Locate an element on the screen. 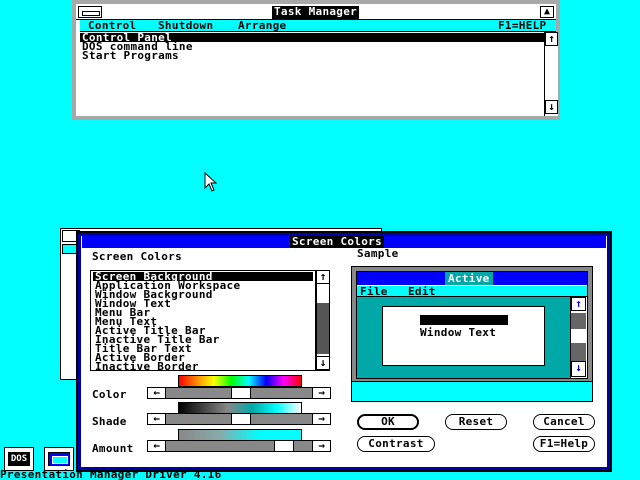 Image resolution: width=640 pixels, height=480 pixels. sample-label: Sample is located at coordinates (378, 253).